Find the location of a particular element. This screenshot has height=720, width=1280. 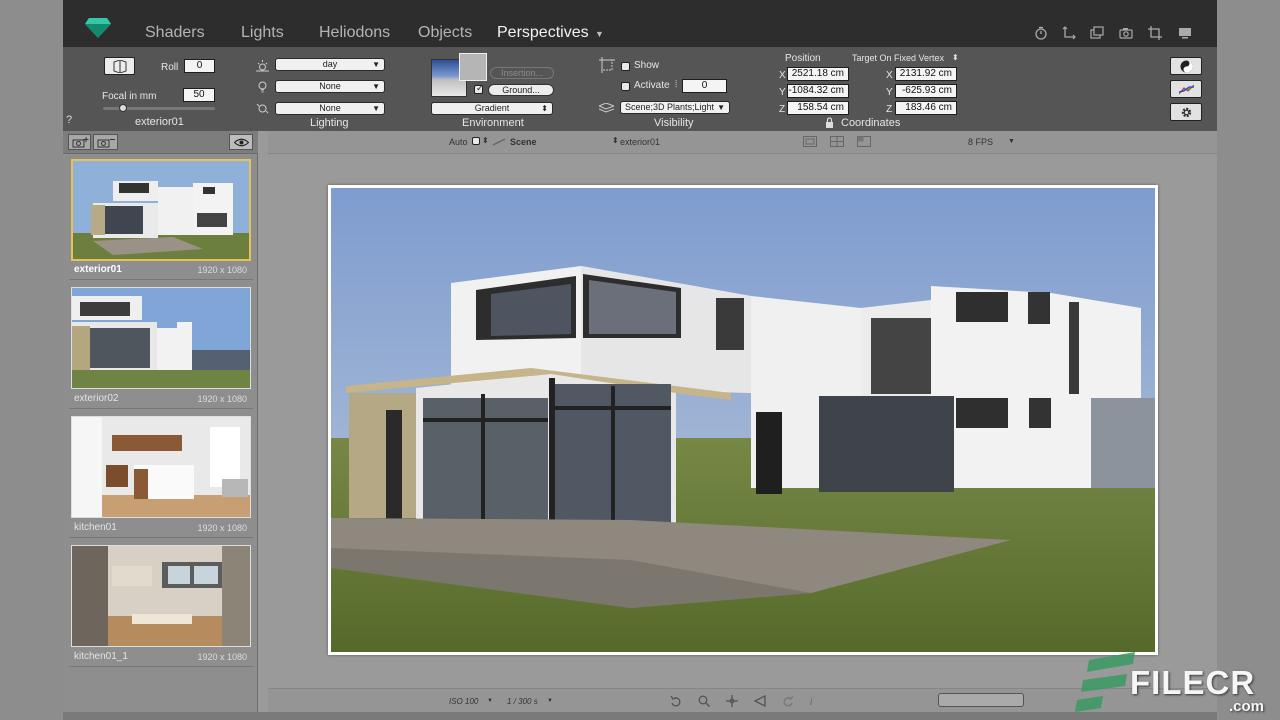

add-camera-button is located at coordinates (79, 142).